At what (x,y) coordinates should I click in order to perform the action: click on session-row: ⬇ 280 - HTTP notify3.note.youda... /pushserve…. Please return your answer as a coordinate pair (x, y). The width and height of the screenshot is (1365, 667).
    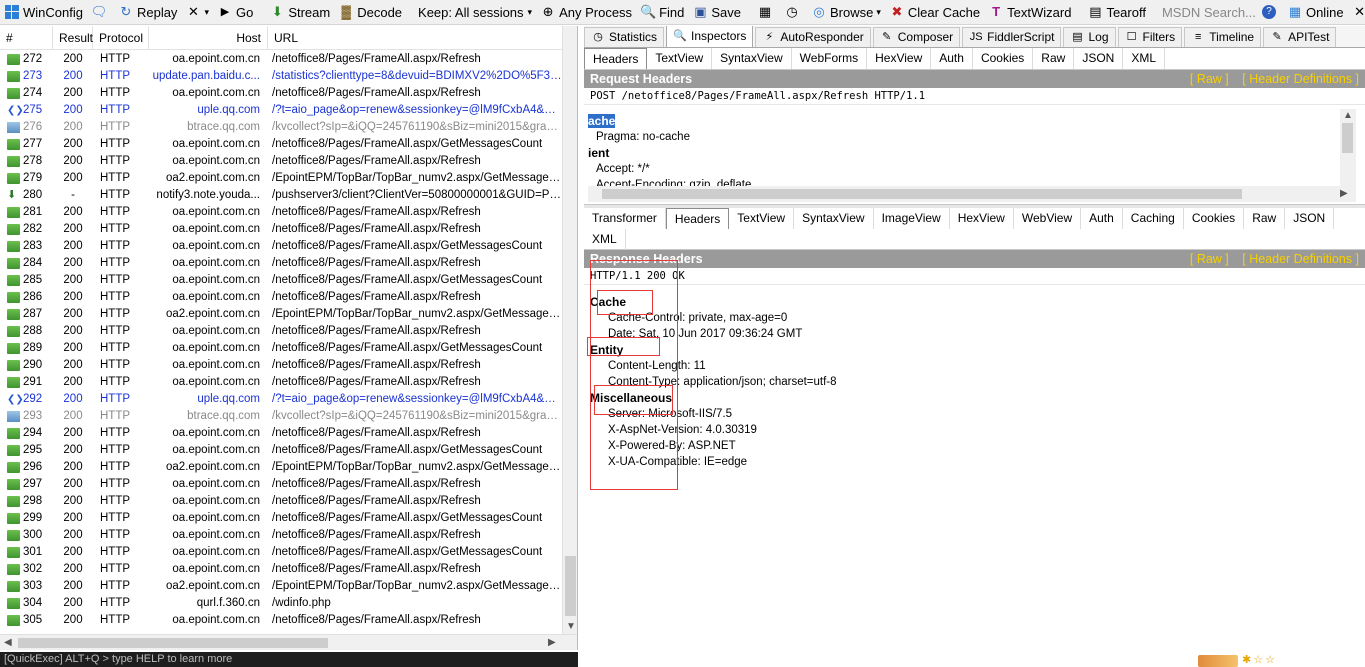
    Looking at the image, I should click on (281, 195).